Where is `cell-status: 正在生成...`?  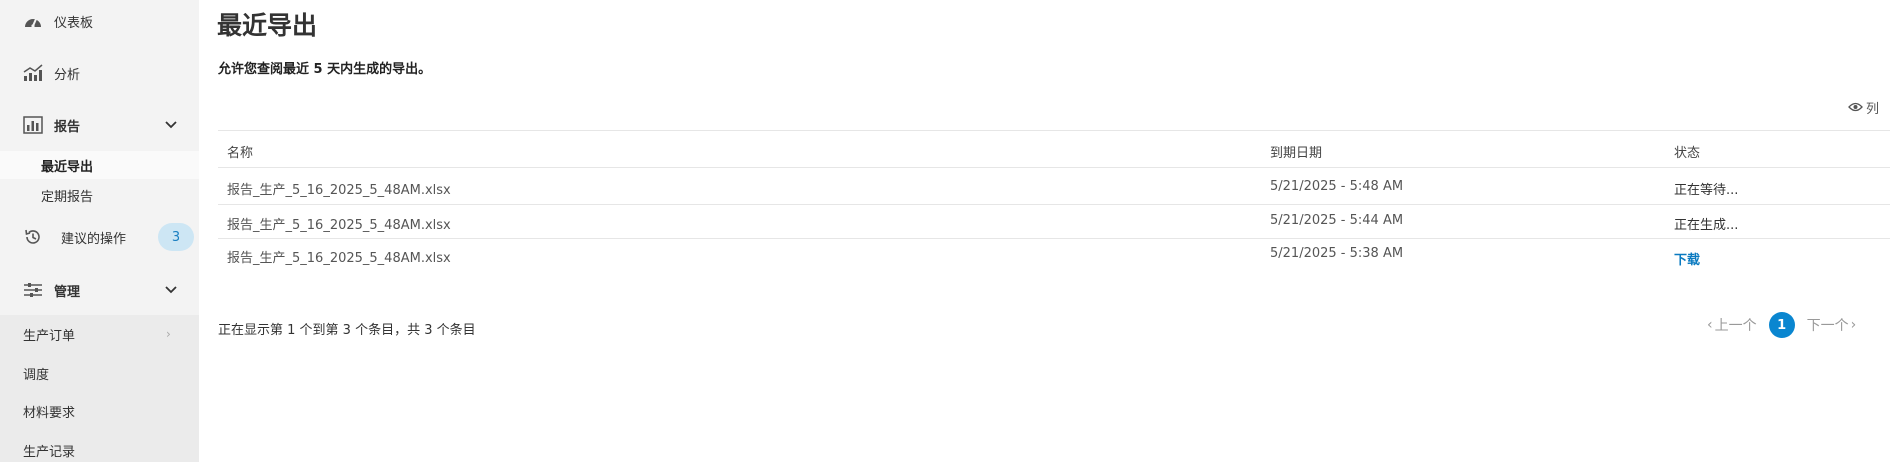 cell-status: 正在生成... is located at coordinates (1706, 225).